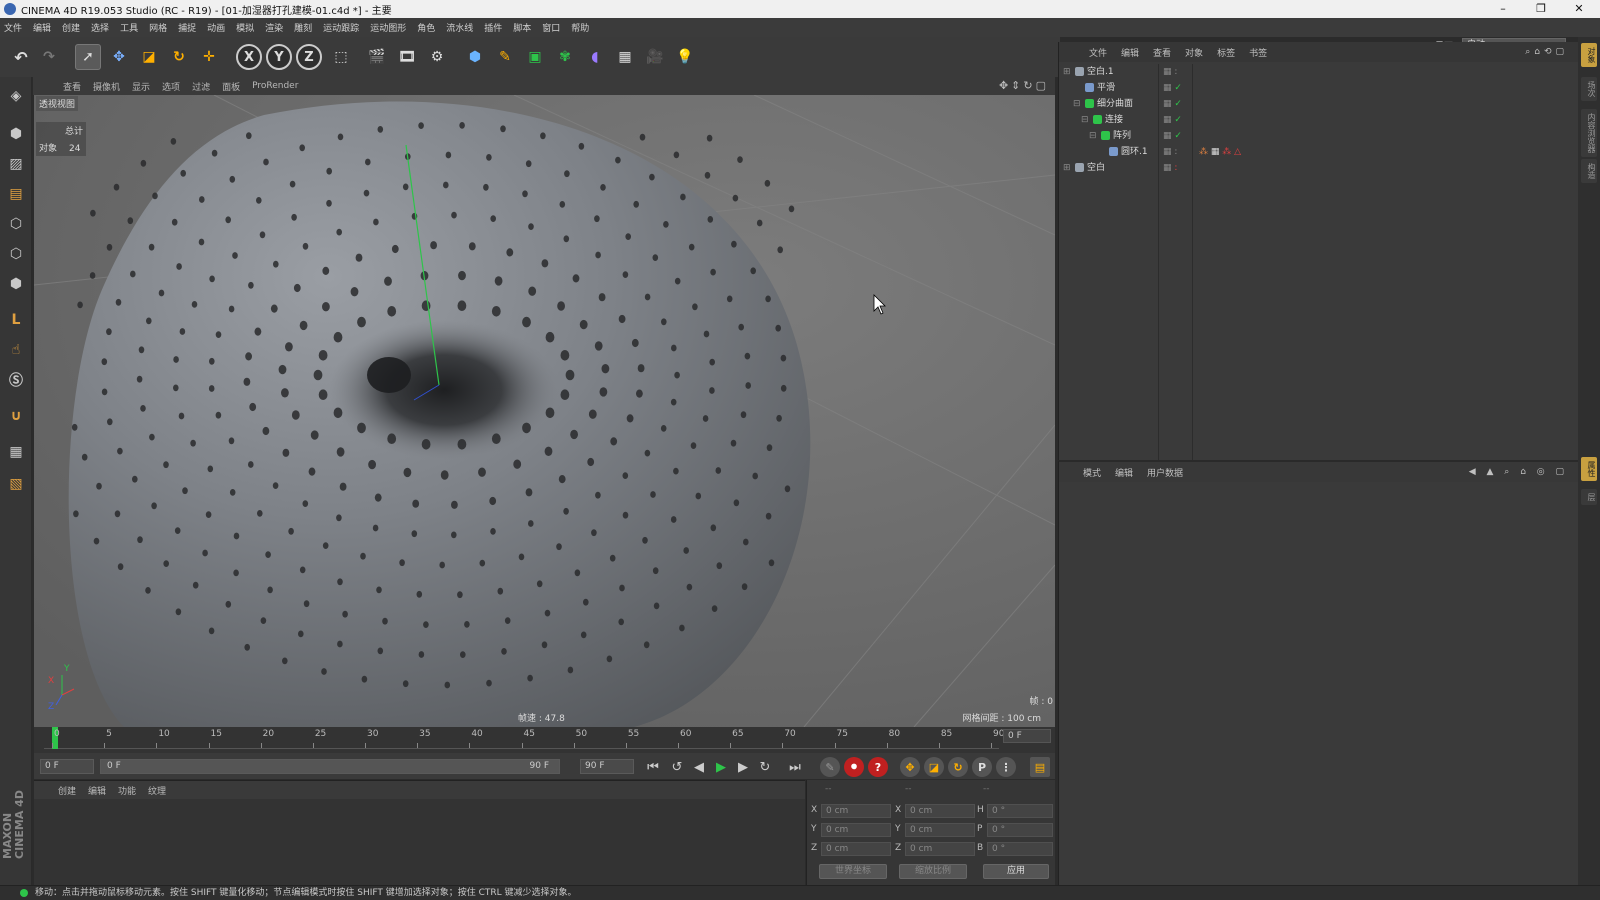  Describe the element at coordinates (16, 224) in the screenshot. I see `points-mode-icon: ⬡` at that location.